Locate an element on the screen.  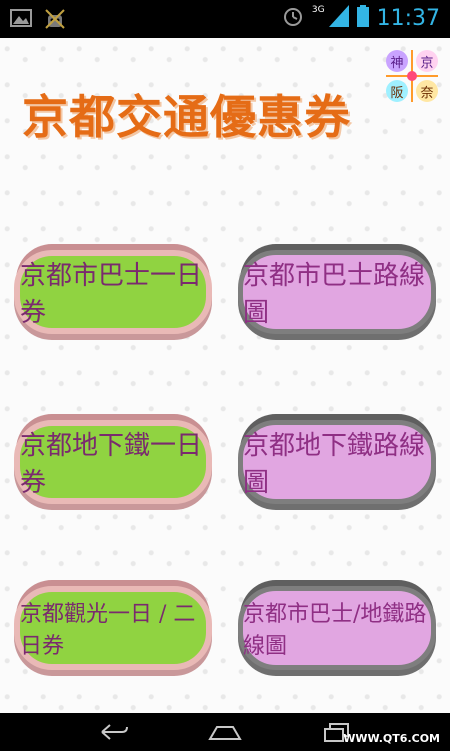
bus-route-map-button: 京都市巴士路線圖 is located at coordinates (337, 292).